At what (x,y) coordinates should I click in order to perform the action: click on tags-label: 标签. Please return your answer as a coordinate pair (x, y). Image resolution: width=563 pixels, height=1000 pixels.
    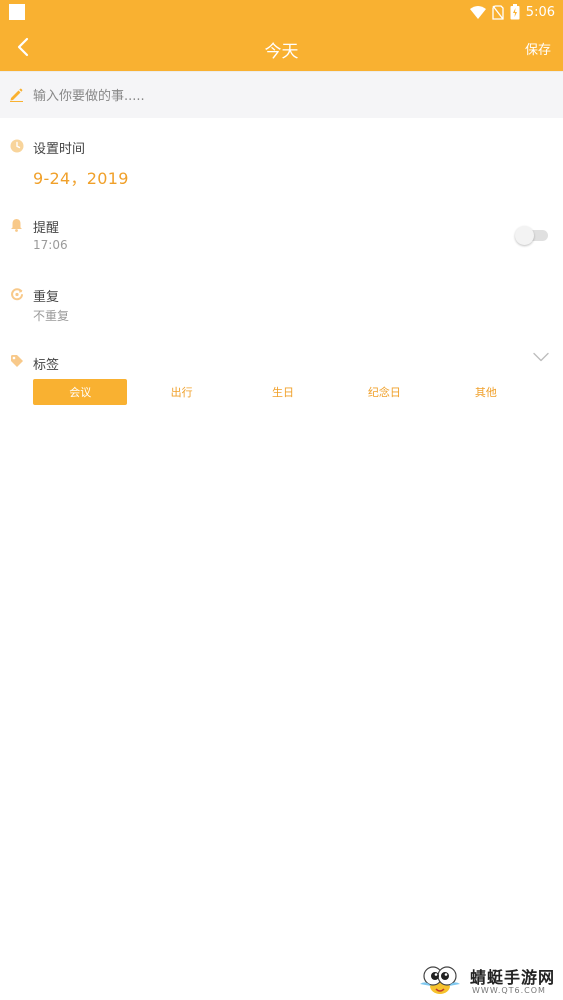
    Looking at the image, I should click on (46, 365).